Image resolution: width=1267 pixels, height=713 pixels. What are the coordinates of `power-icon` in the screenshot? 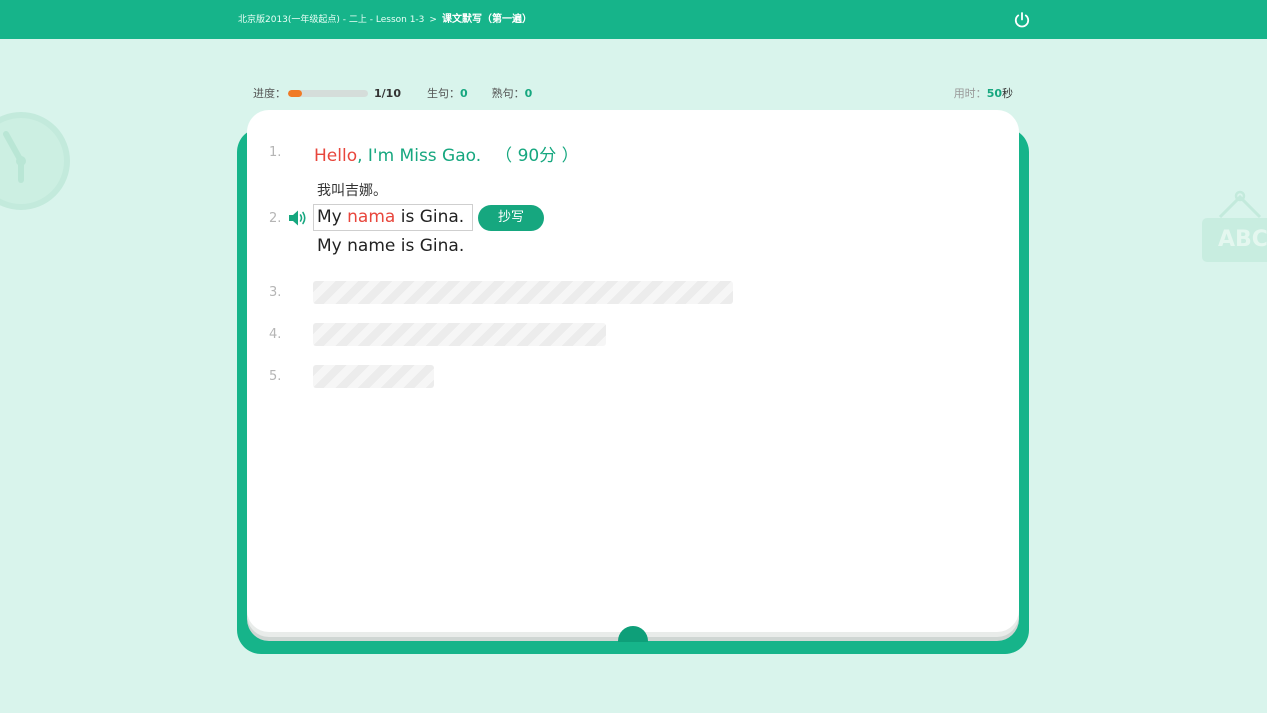 It's located at (1022, 20).